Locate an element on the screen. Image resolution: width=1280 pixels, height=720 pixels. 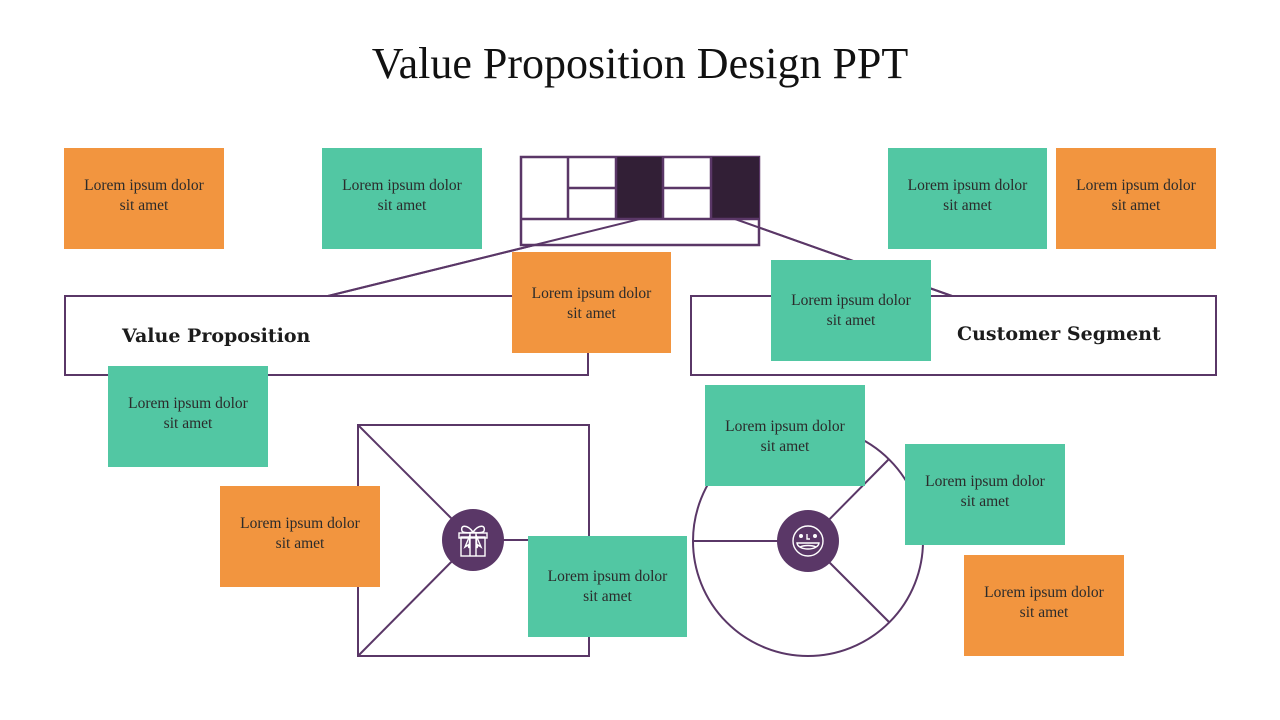
gift-icon is located at coordinates (473, 541).